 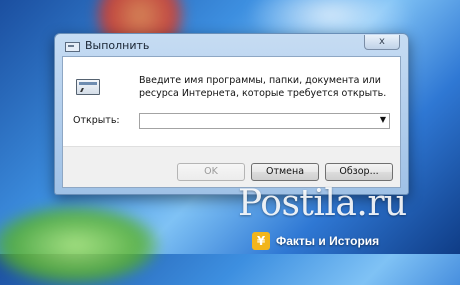 What do you see at coordinates (80, 245) in the screenshot?
I see `desktop-wallpaper-glow-green` at bounding box center [80, 245].